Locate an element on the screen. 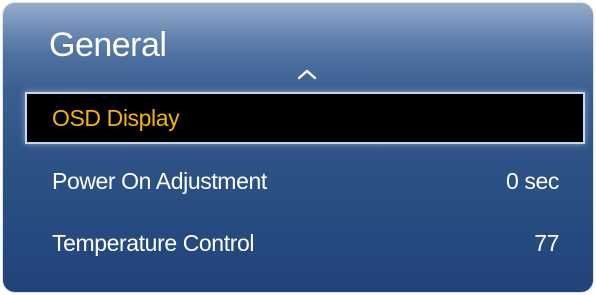 The width and height of the screenshot is (596, 295). menu-item-power-on-adjustment: Power On Adjustment 0 sec is located at coordinates (305, 181).